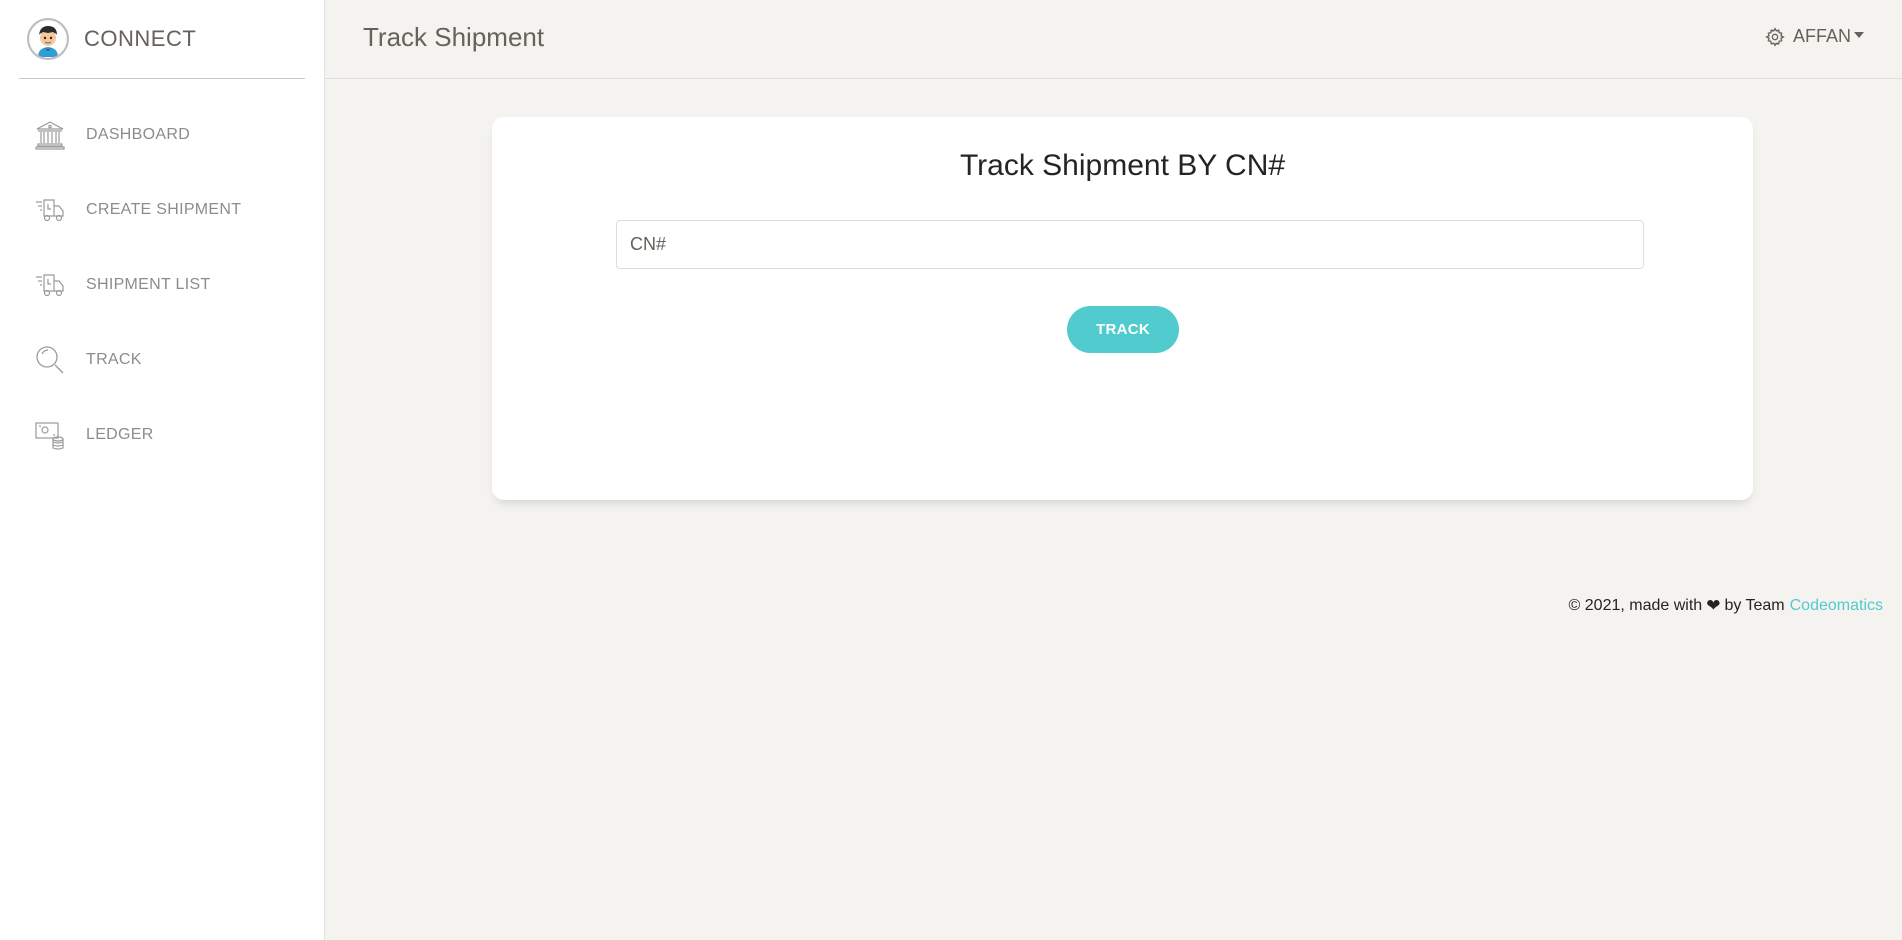 This screenshot has height=940, width=1902. What do you see at coordinates (1754, 605) in the screenshot?
I see `footer-middle: by Team` at bounding box center [1754, 605].